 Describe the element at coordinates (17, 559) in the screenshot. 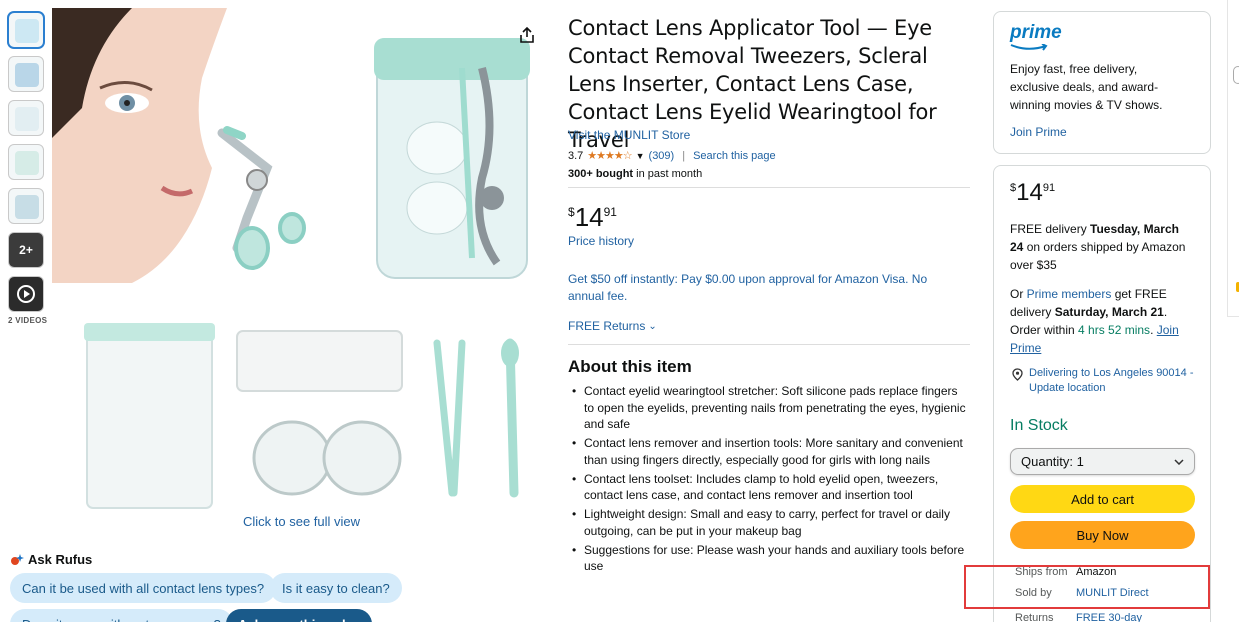

I see `rufus-icon` at that location.